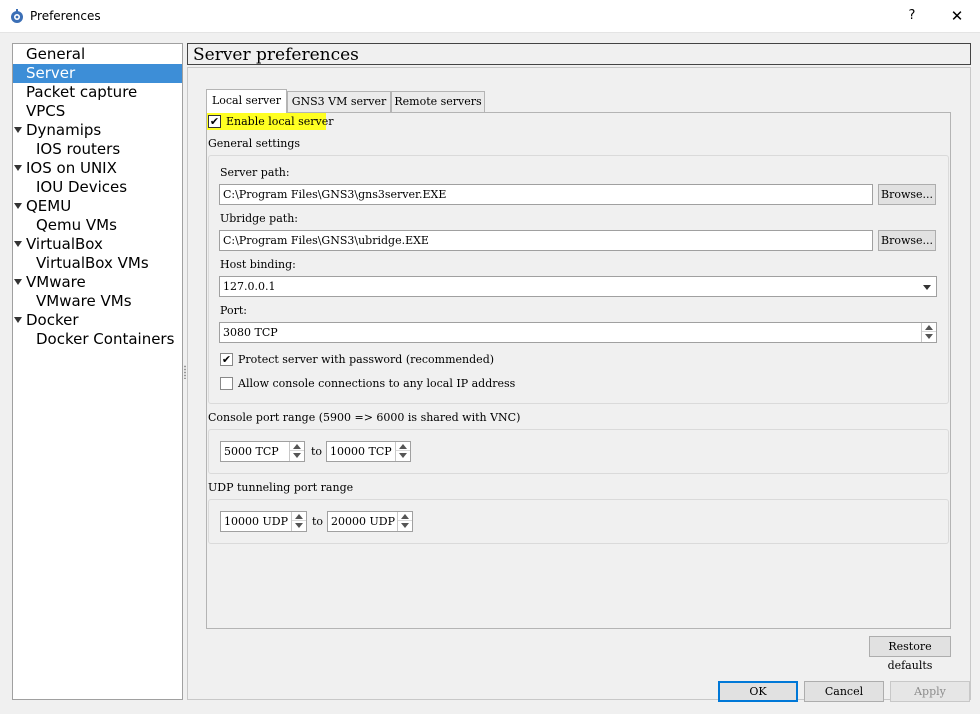 This screenshot has height=714, width=980. What do you see at coordinates (97, 73) in the screenshot?
I see `tree-item-server: Server` at bounding box center [97, 73].